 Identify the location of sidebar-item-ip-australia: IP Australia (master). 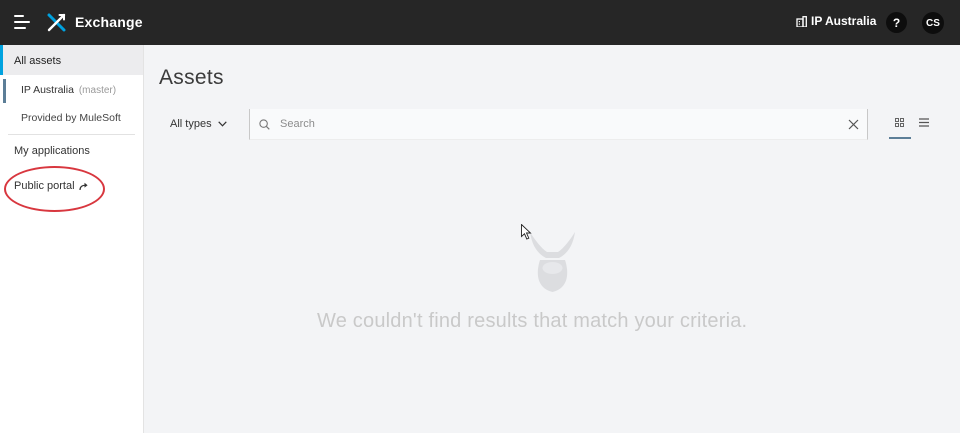
(73, 91).